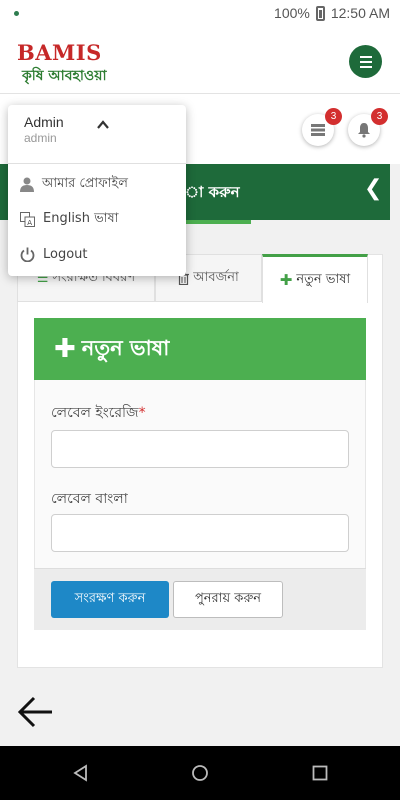 This screenshot has width=400, height=800. What do you see at coordinates (81, 773) in the screenshot?
I see `nav-back-icon` at bounding box center [81, 773].